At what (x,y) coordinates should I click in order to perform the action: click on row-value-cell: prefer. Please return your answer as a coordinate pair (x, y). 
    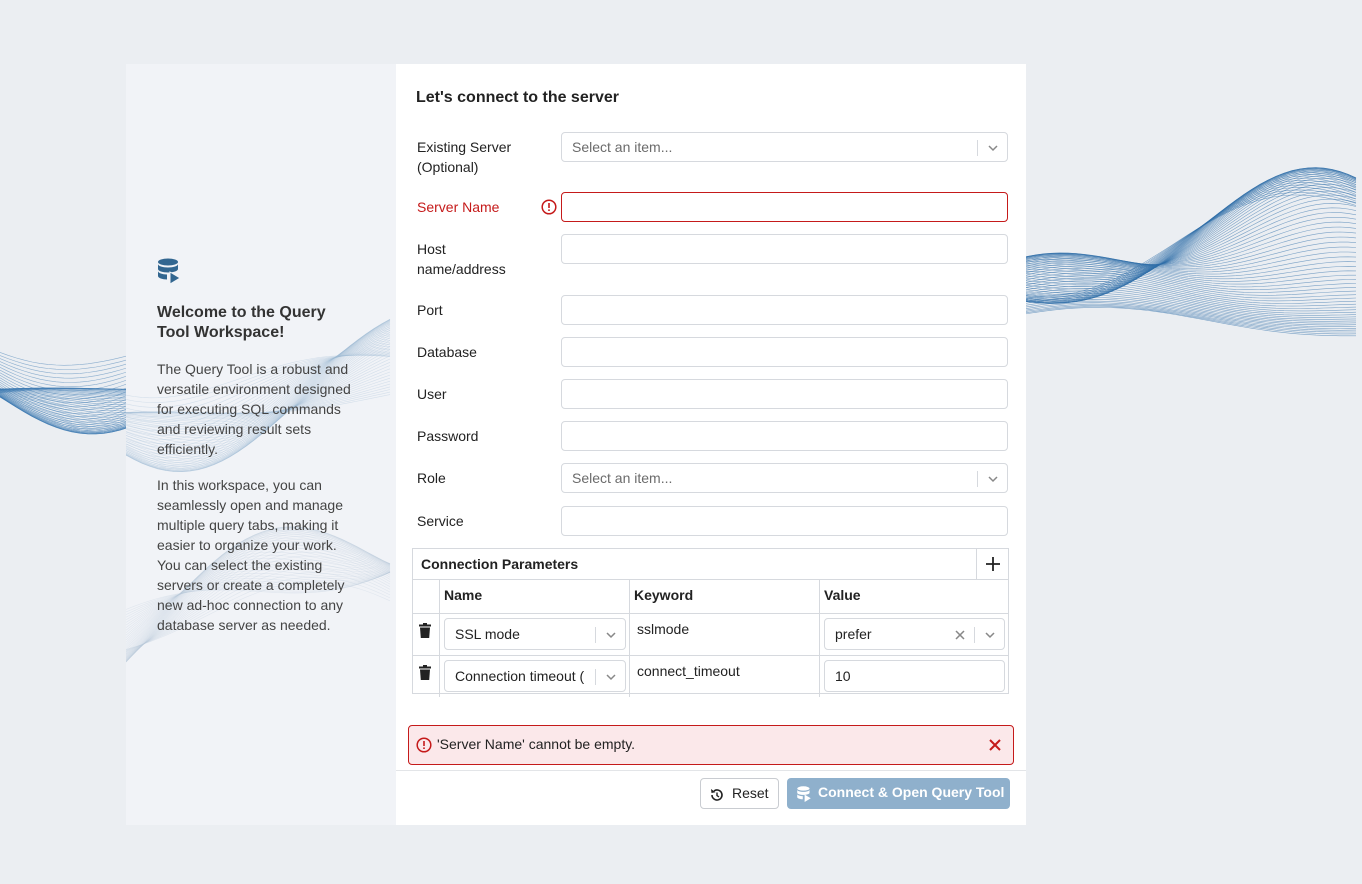
    Looking at the image, I should click on (913, 634).